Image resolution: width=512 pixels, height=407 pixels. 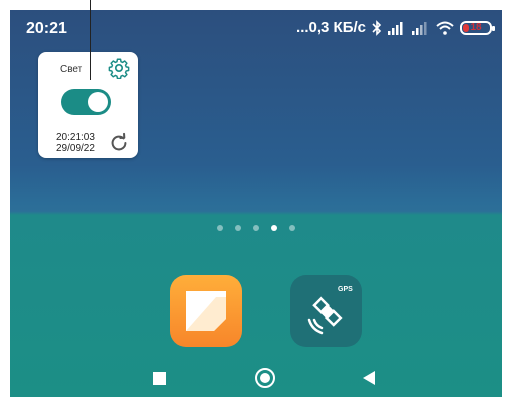 I want to click on gps-badge: GPS, so click(x=345, y=289).